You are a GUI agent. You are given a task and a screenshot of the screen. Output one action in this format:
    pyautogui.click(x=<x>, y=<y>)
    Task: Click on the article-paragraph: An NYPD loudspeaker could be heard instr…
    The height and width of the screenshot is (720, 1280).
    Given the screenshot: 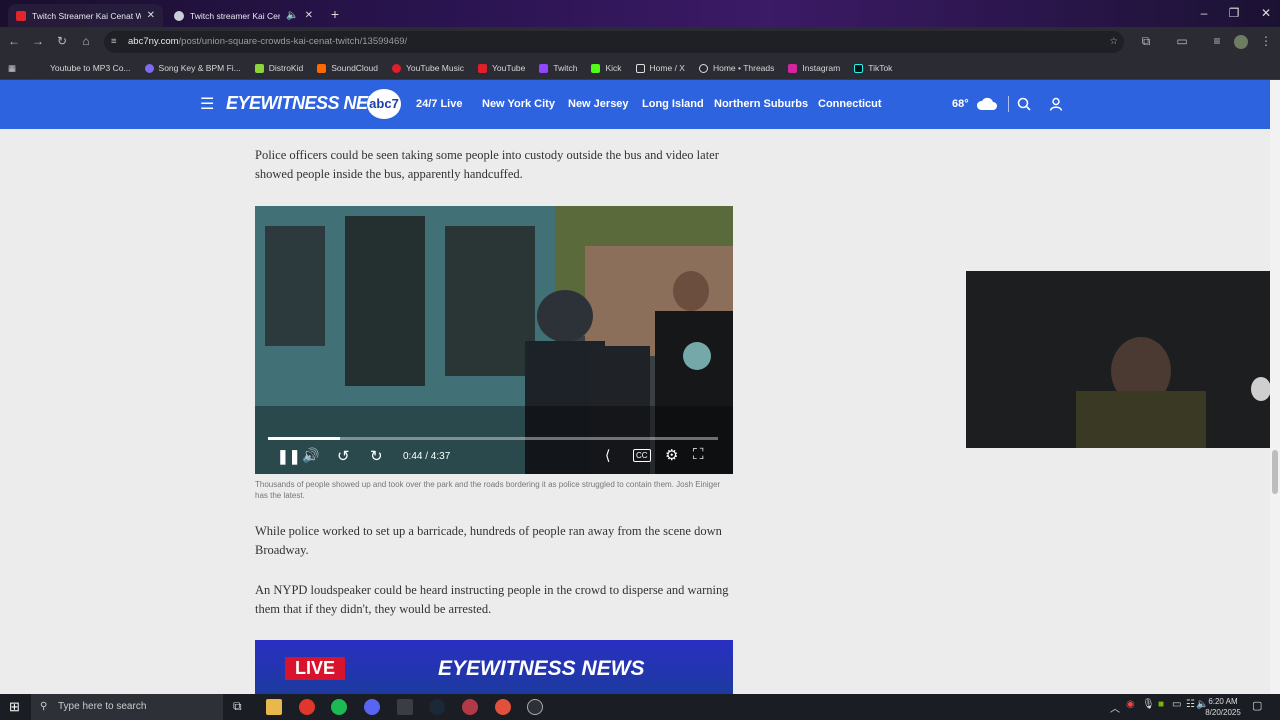 What is the action you would take?
    pyautogui.click(x=492, y=599)
    